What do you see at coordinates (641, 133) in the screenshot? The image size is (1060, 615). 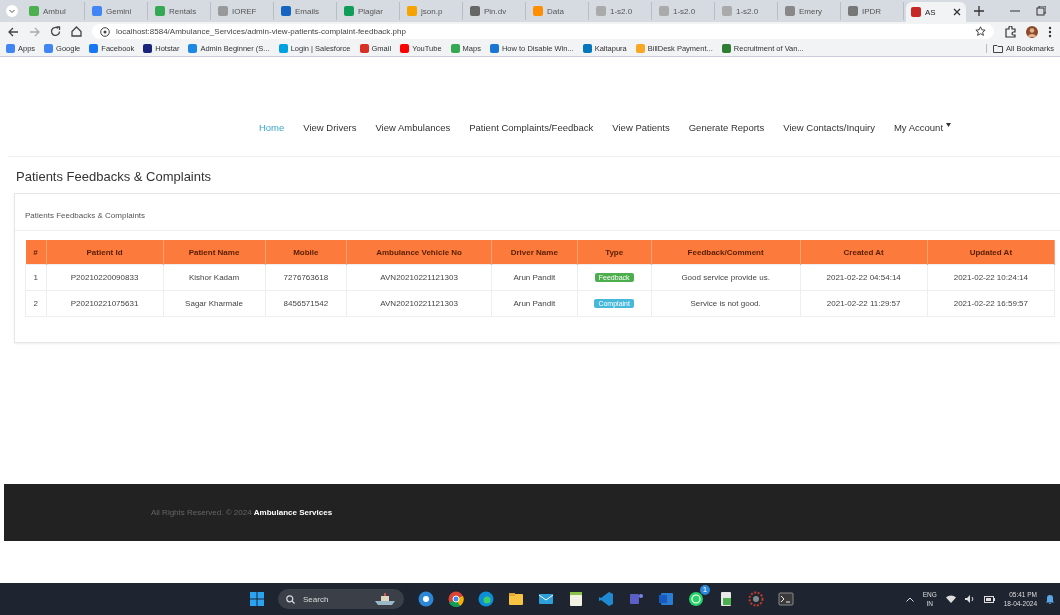 I see `nav-link: View Patients` at bounding box center [641, 133].